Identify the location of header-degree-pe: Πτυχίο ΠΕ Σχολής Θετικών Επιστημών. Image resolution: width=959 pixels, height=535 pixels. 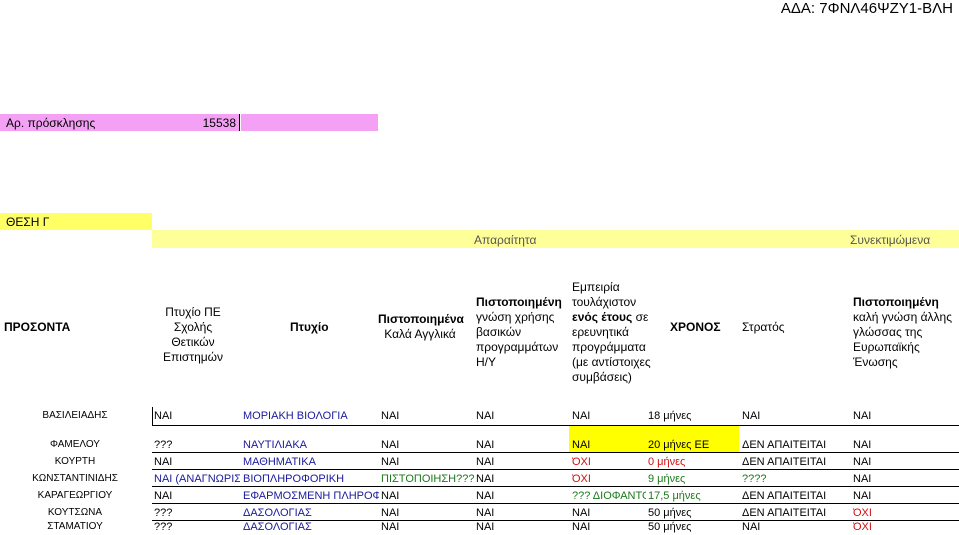
(193, 335).